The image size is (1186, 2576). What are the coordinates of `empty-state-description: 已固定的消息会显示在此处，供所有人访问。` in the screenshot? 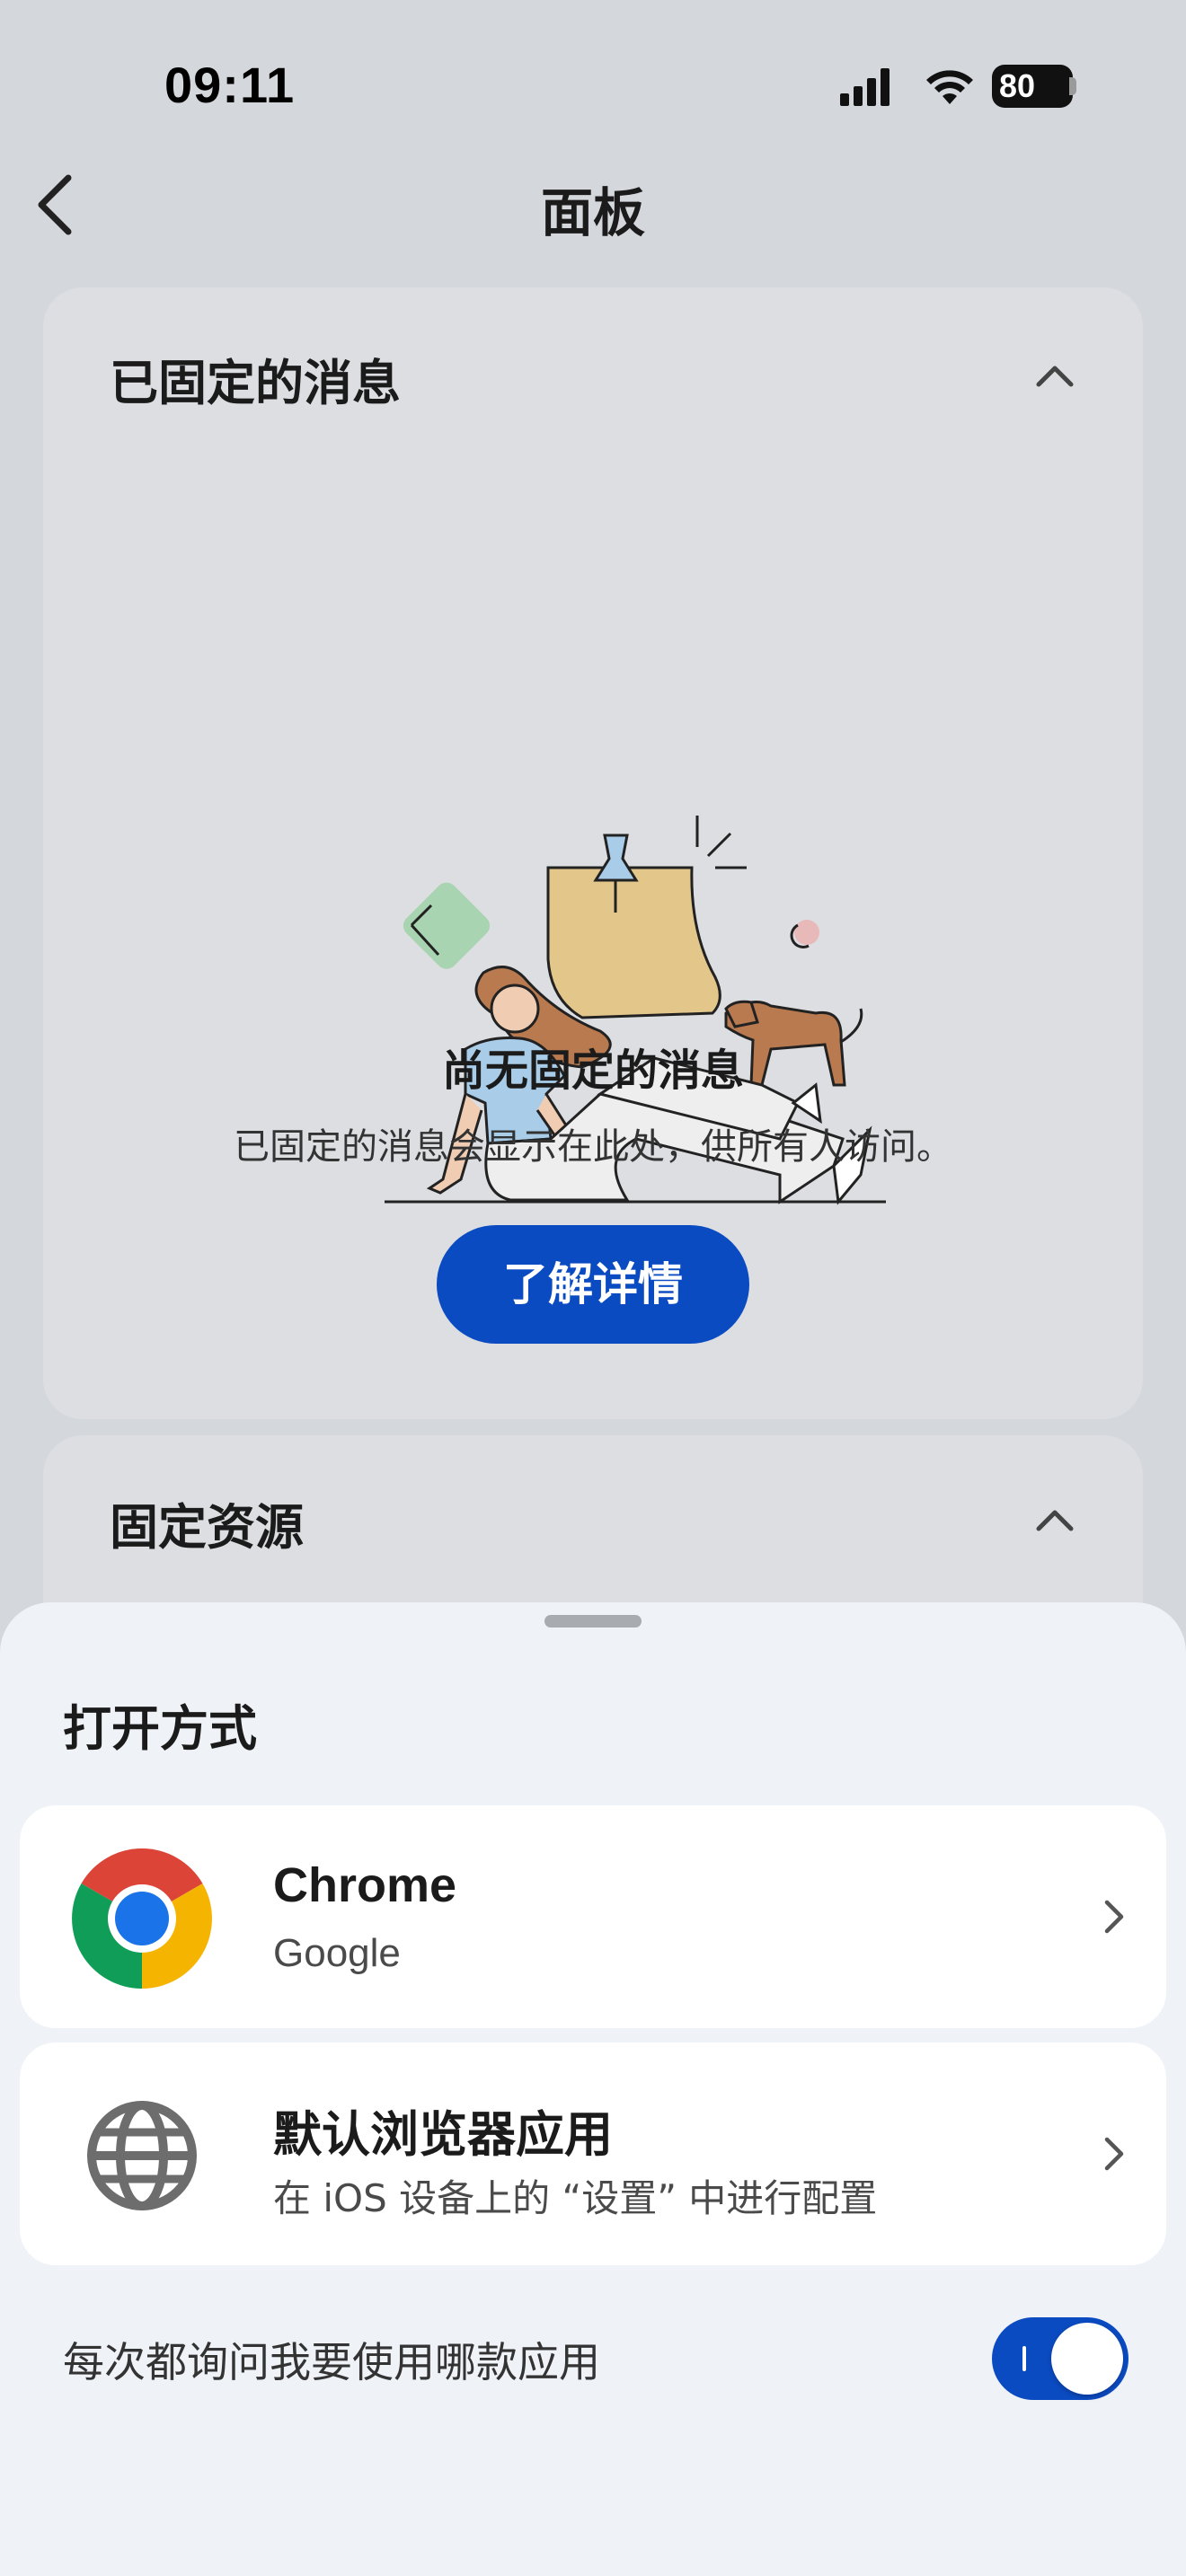 It's located at (593, 1147).